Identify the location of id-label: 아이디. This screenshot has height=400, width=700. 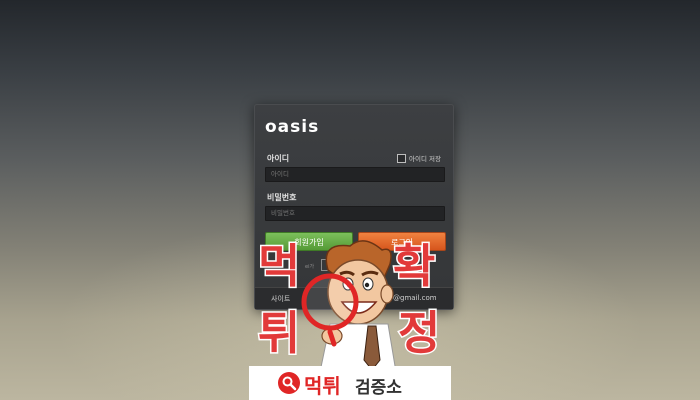
(278, 158).